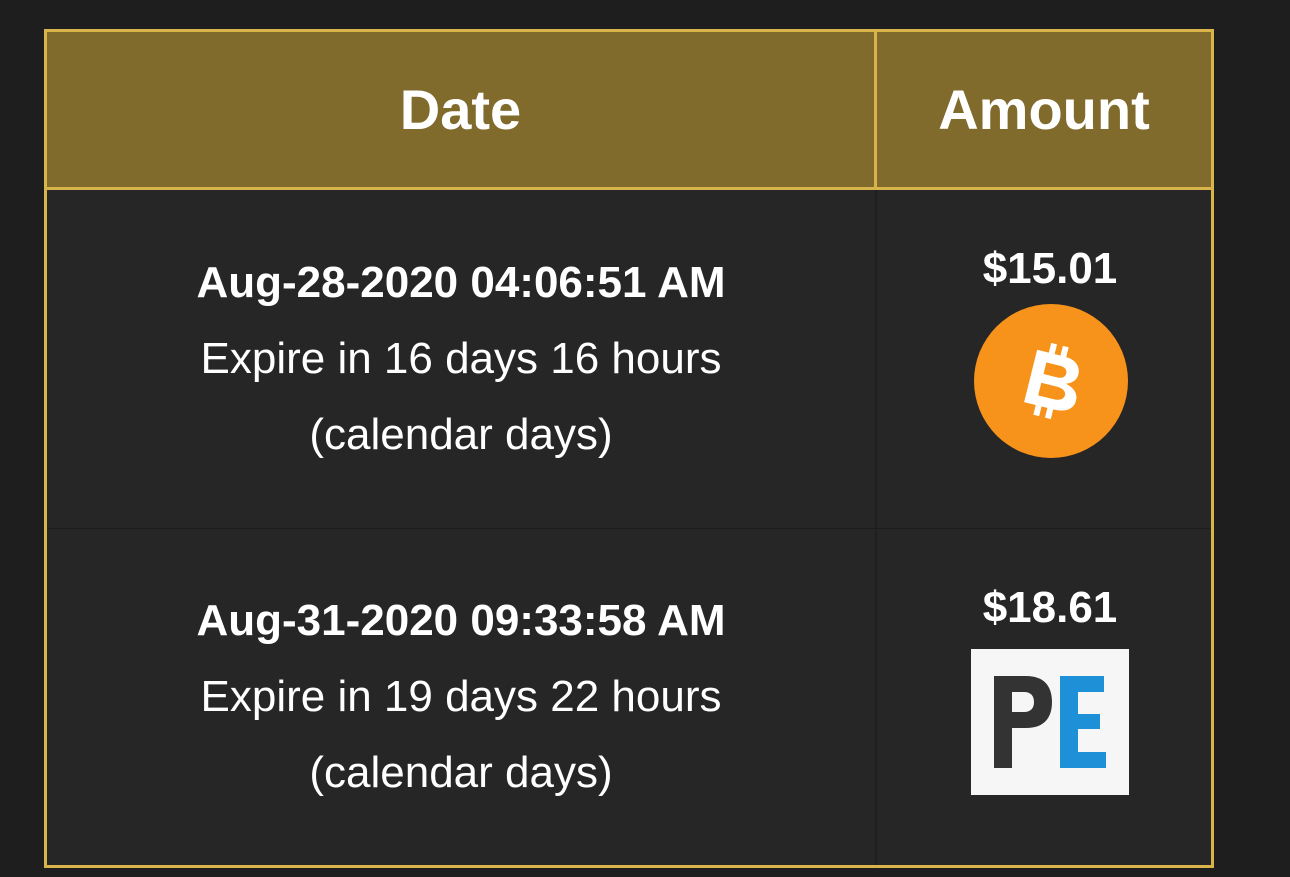  What do you see at coordinates (1050, 607) in the screenshot?
I see `amount-value: $18.61` at bounding box center [1050, 607].